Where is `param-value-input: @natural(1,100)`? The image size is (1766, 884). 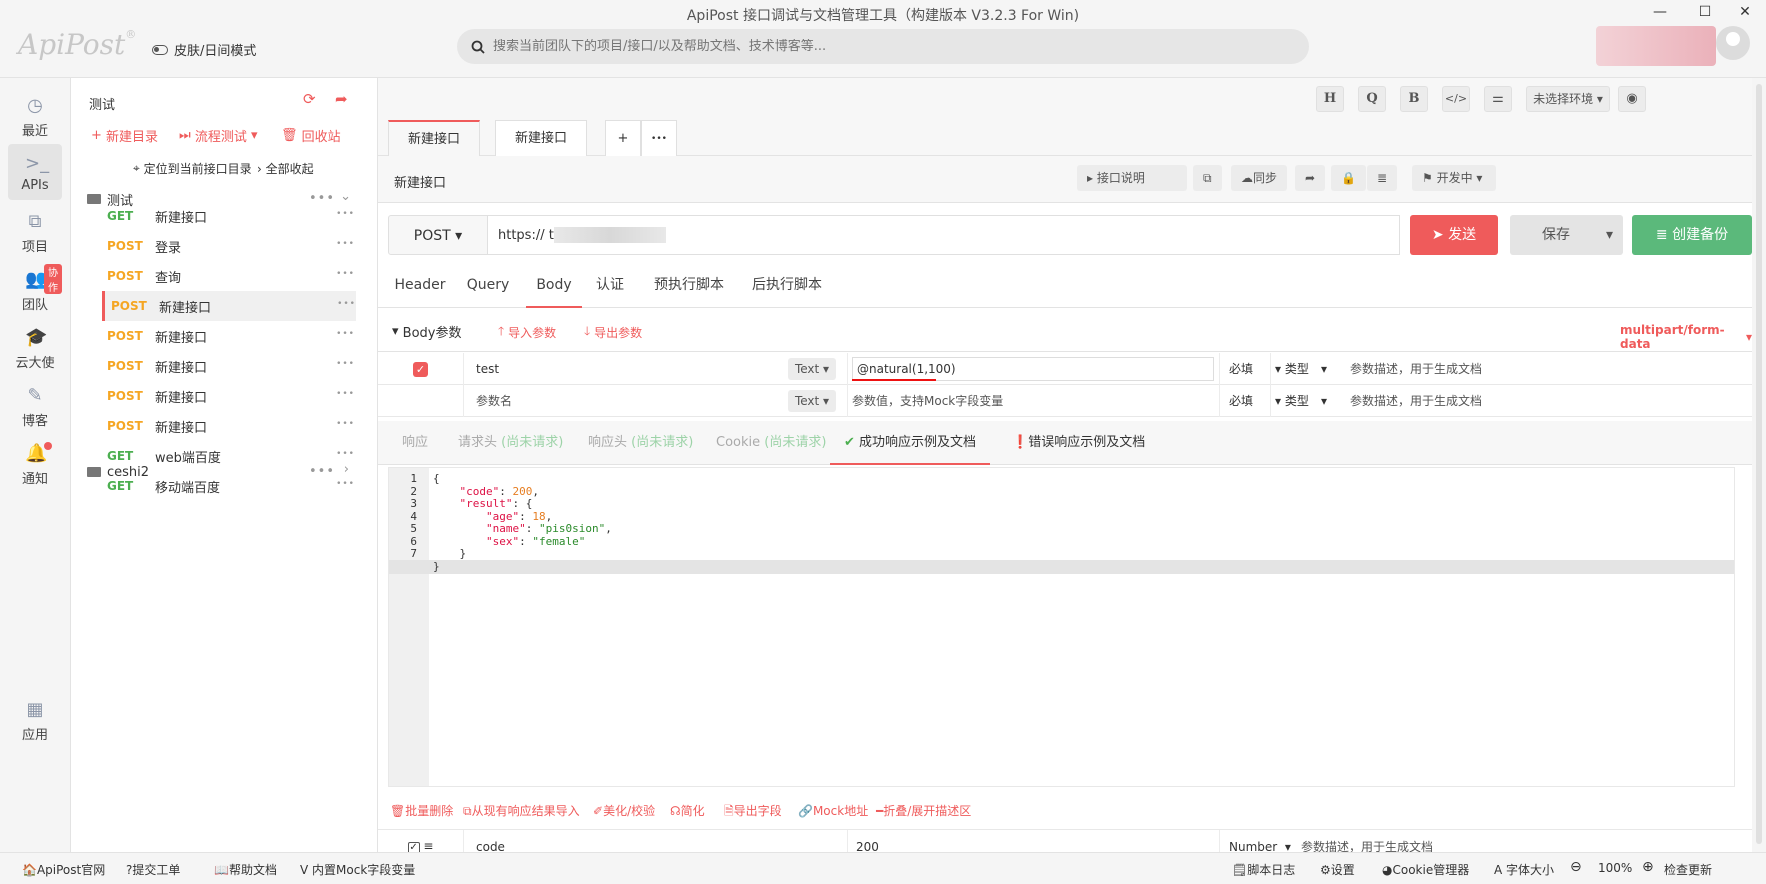
param-value-input: @natural(1,100) is located at coordinates (1033, 369).